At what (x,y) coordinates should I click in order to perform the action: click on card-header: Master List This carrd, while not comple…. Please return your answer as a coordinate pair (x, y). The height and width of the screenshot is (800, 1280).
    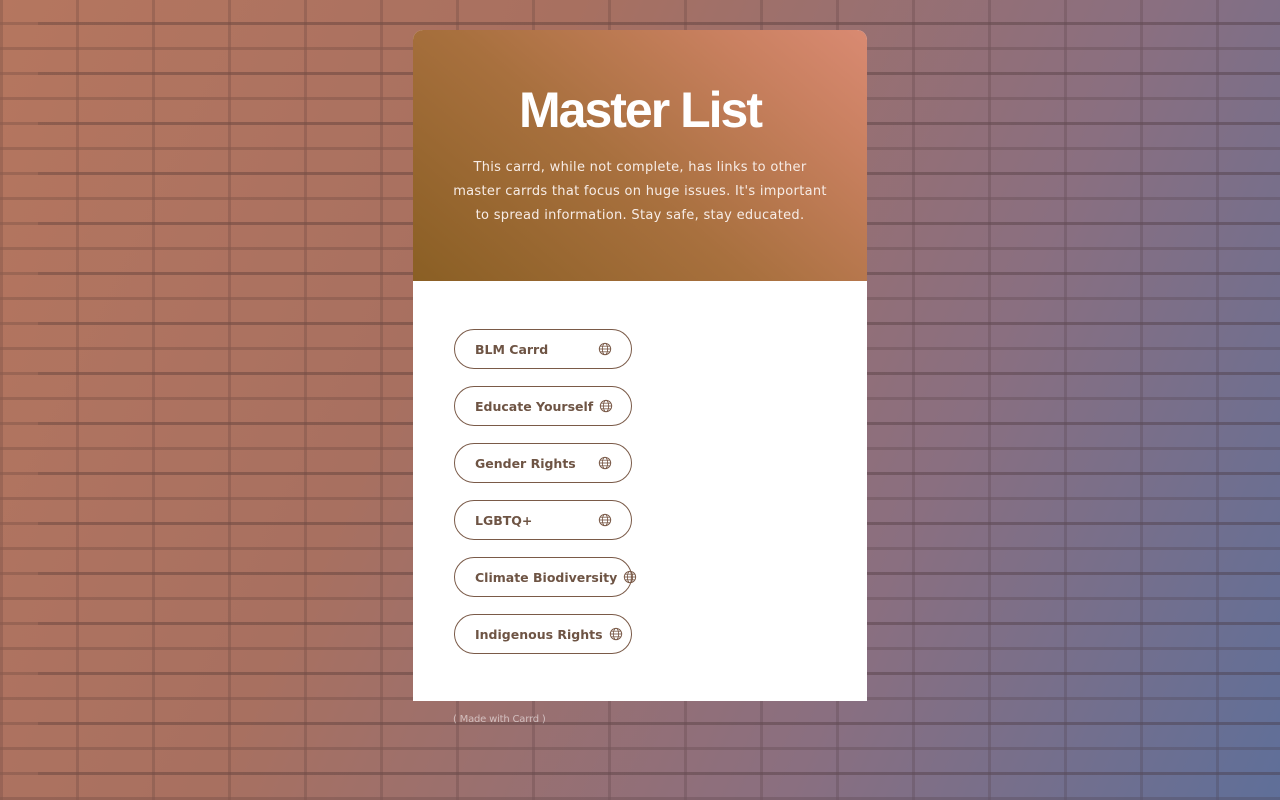
    Looking at the image, I should click on (640, 155).